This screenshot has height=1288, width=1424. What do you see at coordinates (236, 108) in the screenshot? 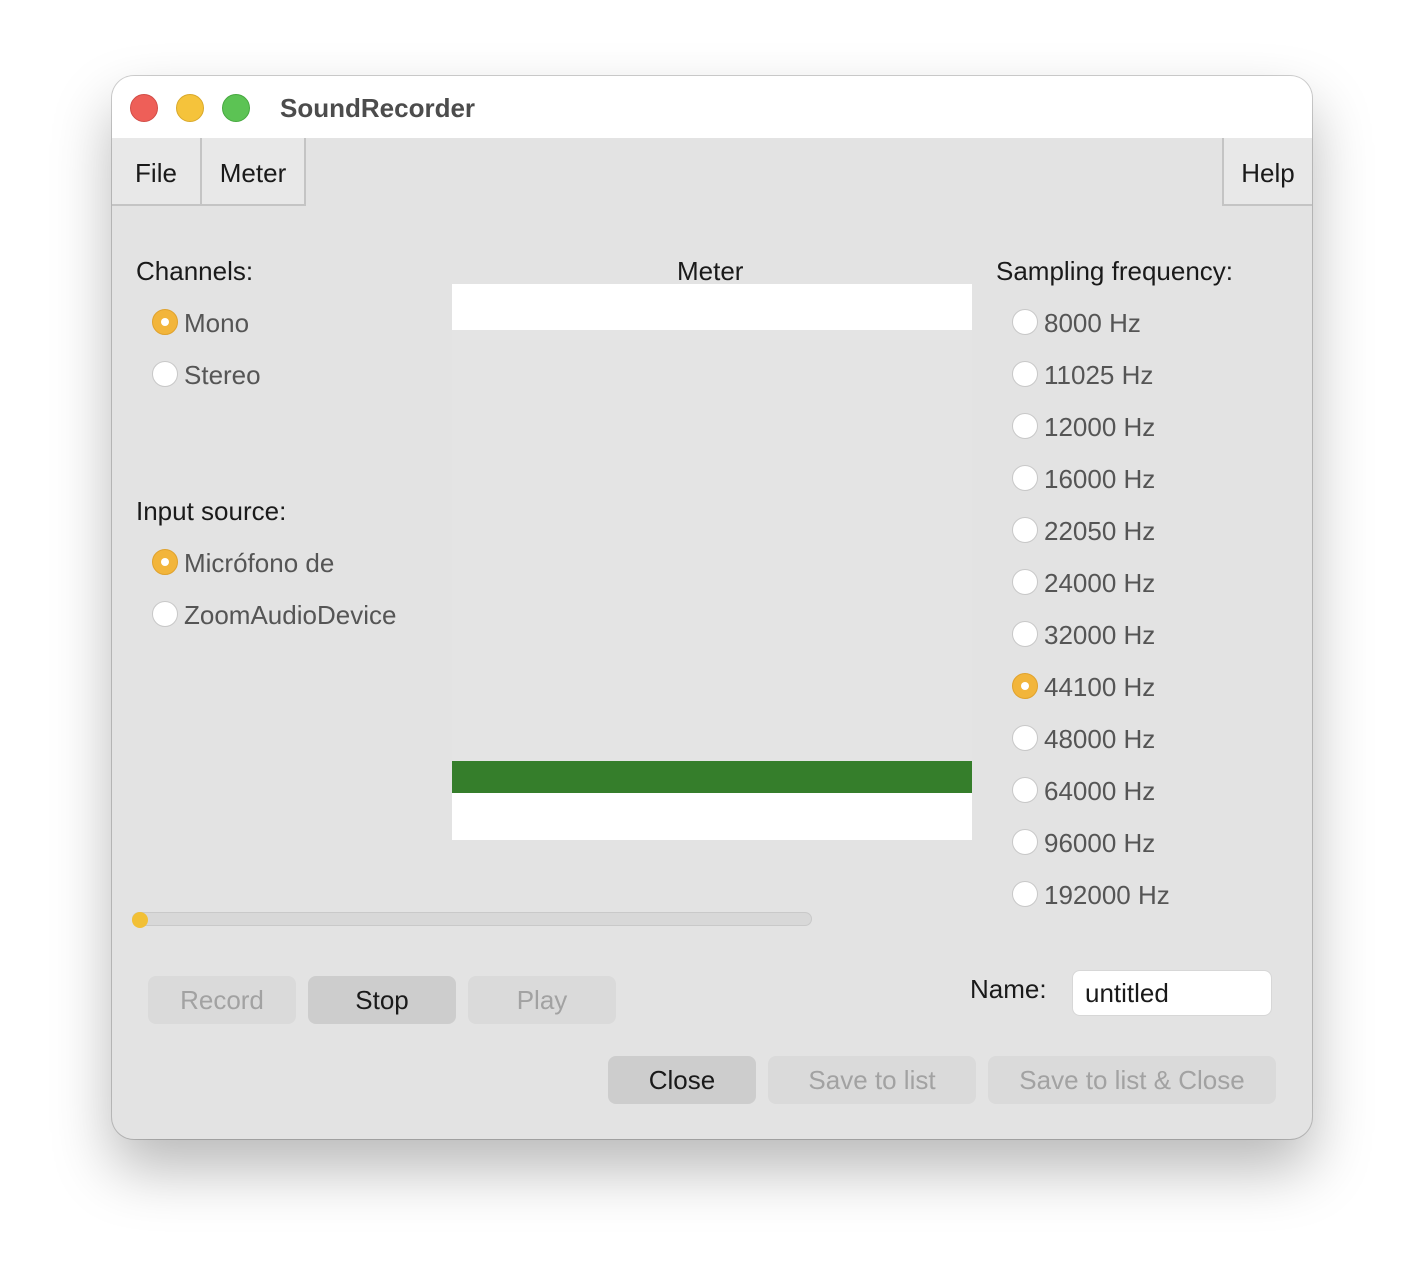
I see `zoom-window-button` at bounding box center [236, 108].